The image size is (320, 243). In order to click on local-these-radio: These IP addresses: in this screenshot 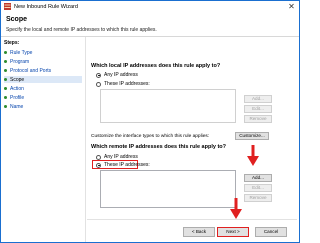, I will do `click(123, 84)`.